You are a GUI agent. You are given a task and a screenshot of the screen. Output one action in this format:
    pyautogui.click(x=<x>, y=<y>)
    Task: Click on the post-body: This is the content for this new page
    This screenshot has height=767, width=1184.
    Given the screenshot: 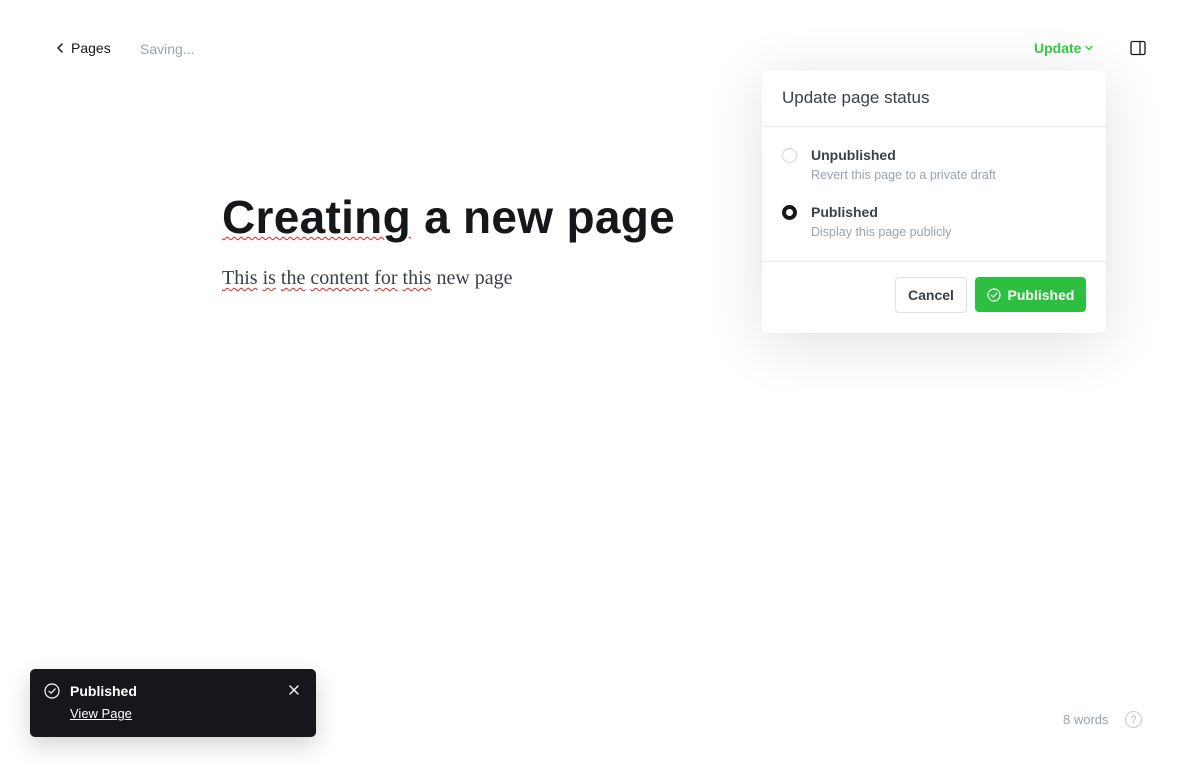 What is the action you would take?
    pyautogui.click(x=367, y=278)
    